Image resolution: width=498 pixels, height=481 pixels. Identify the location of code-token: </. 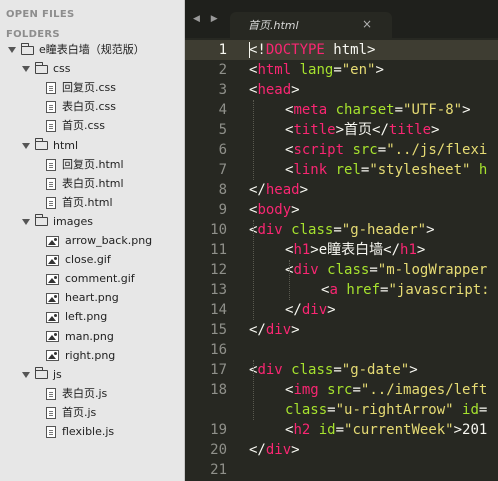
(257, 450).